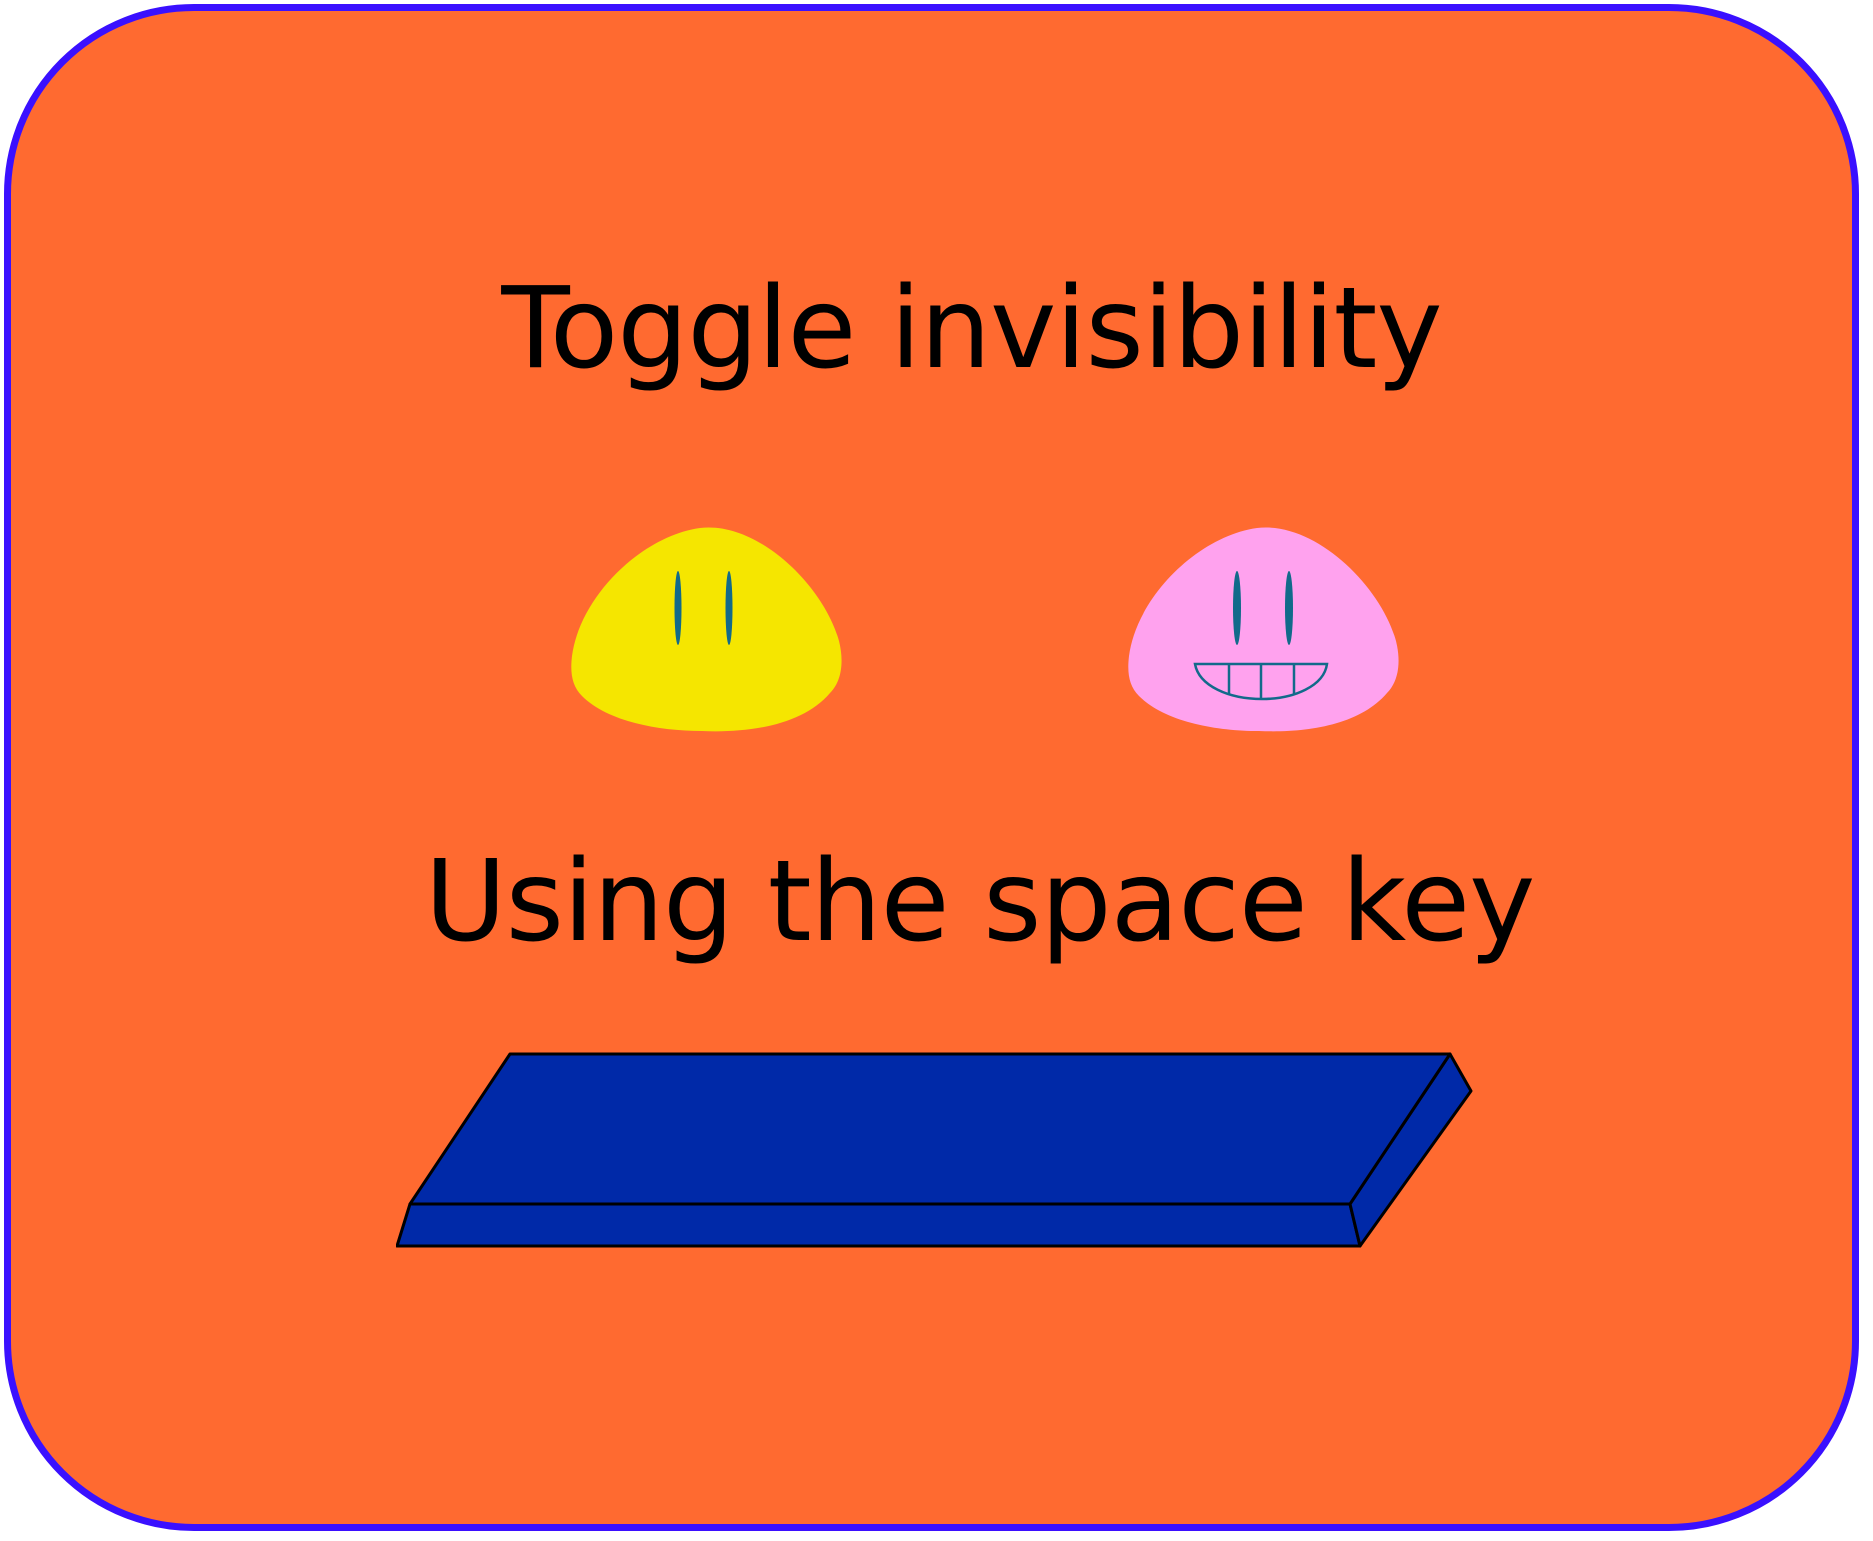 The image size is (1873, 1541). Describe the element at coordinates (1289, 608) in the screenshot. I see `pink-blob-right-eye` at that location.